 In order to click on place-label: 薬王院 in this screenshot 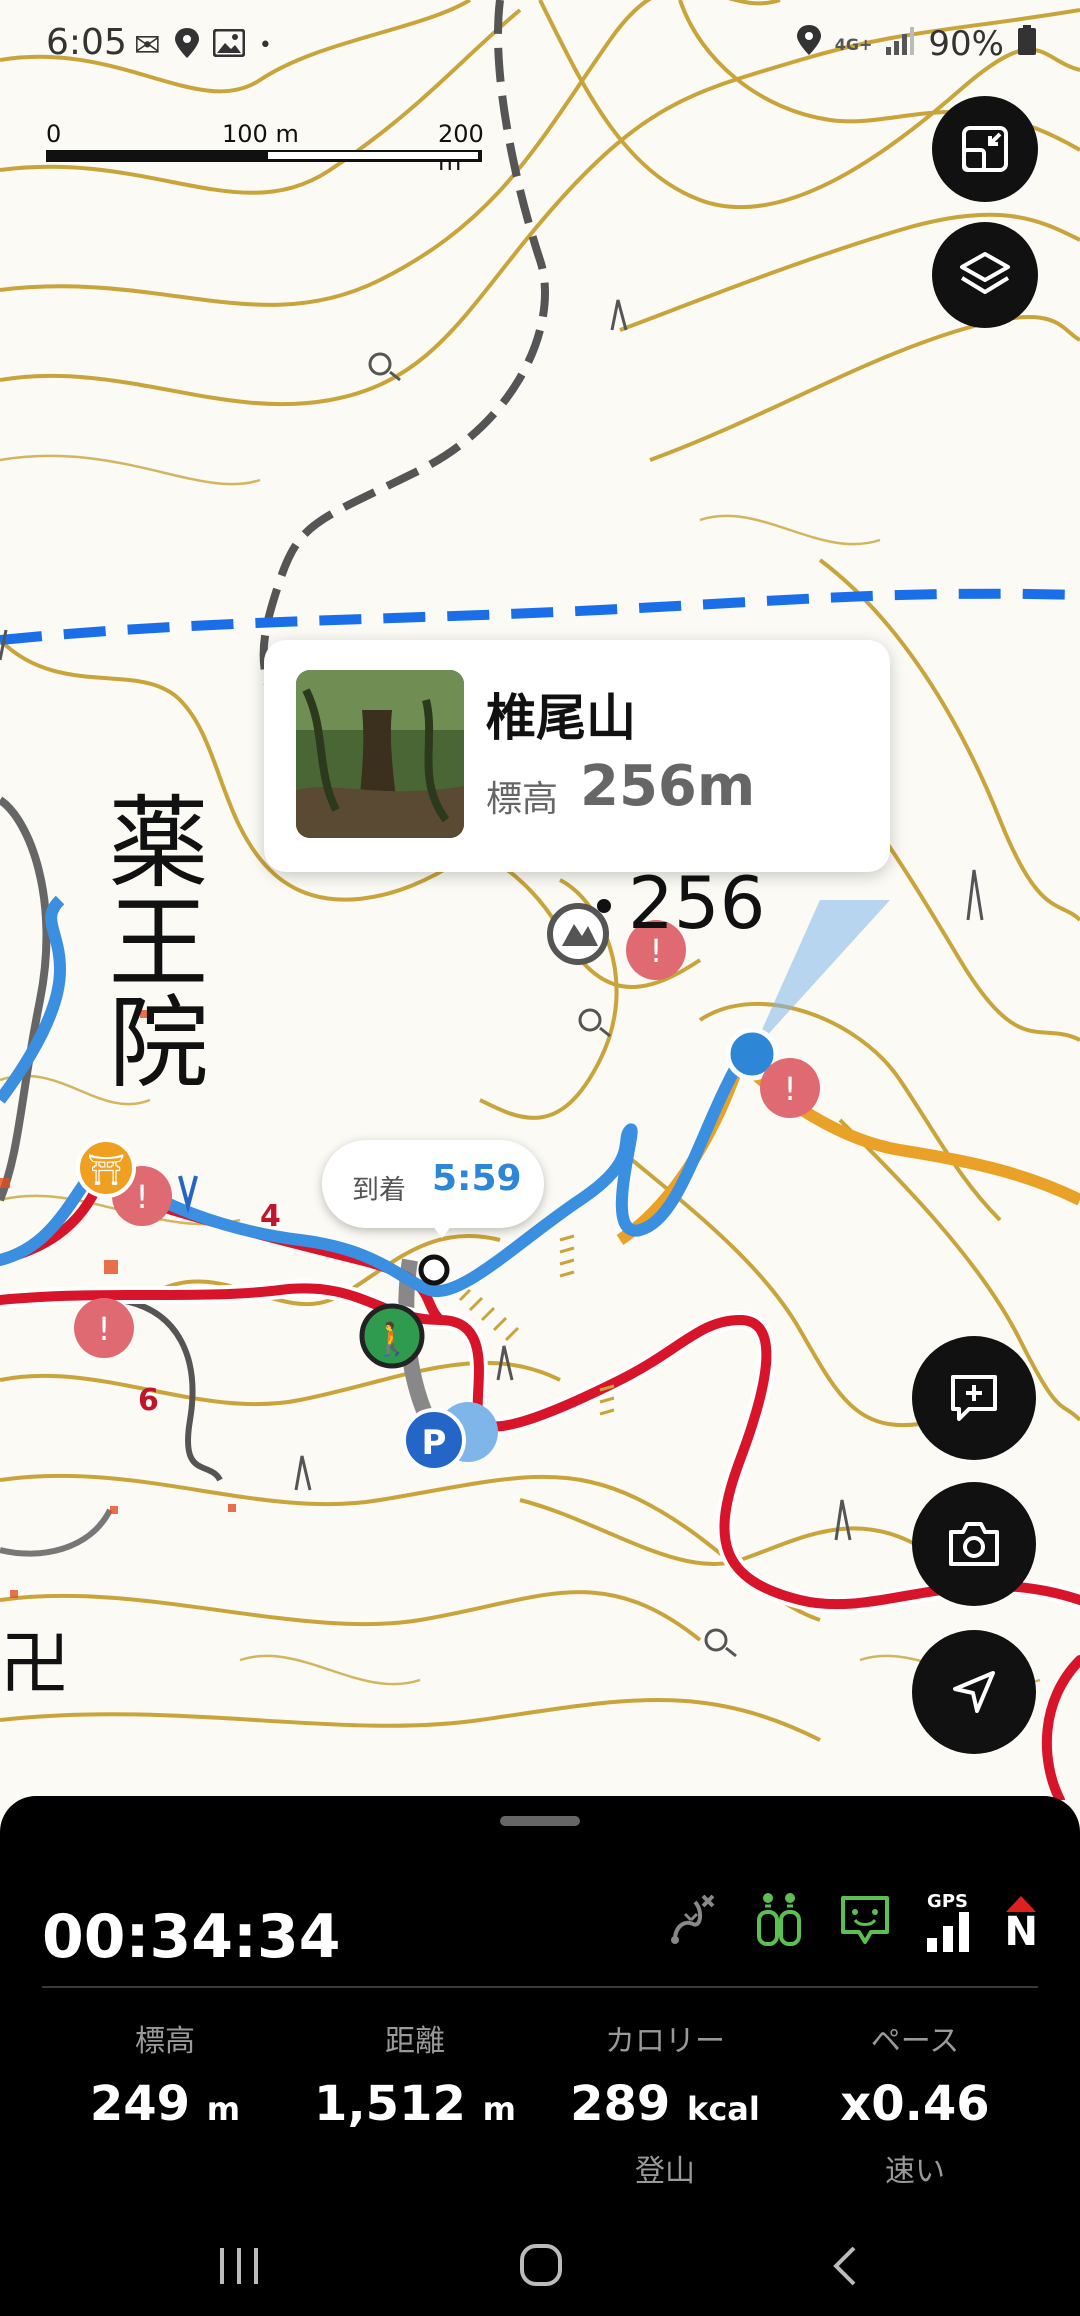, I will do `click(146, 955)`.